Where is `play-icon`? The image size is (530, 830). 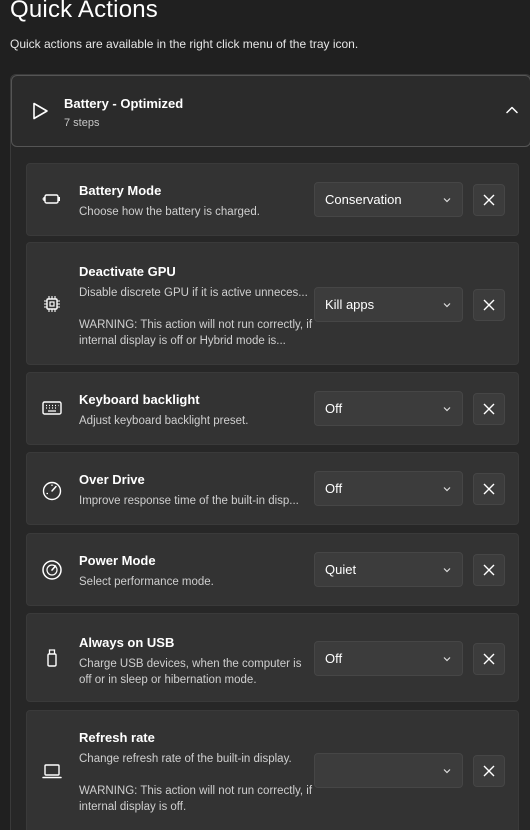
play-icon is located at coordinates (40, 111).